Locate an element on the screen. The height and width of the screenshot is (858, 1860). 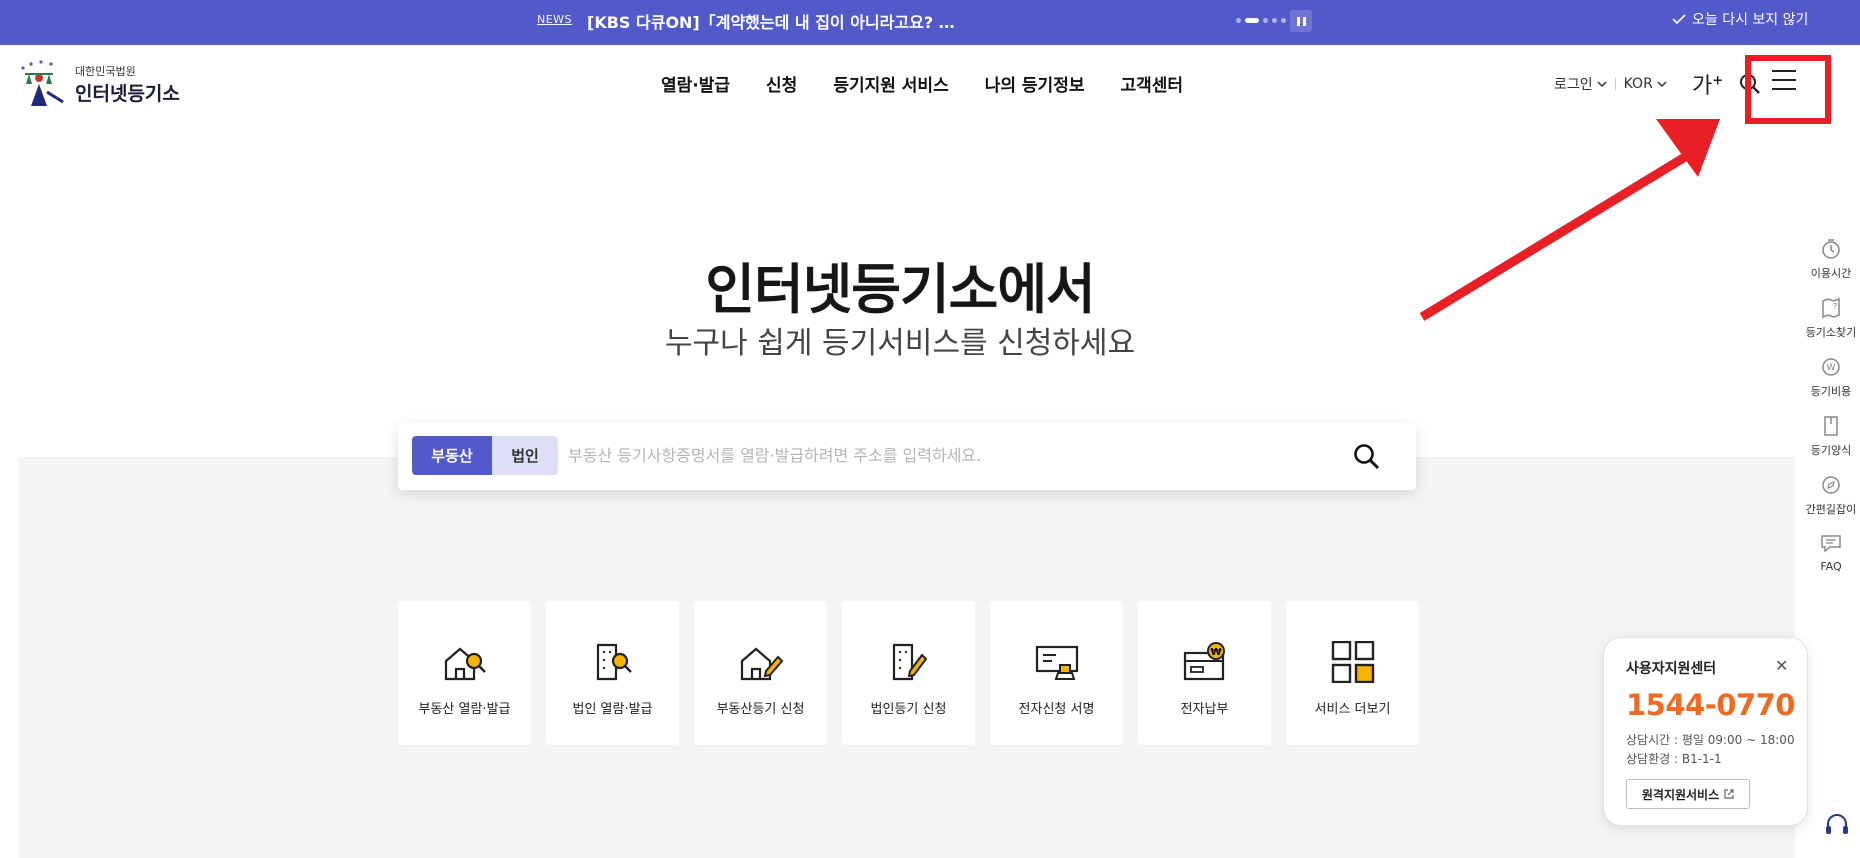
compass-icon is located at coordinates (1831, 485).